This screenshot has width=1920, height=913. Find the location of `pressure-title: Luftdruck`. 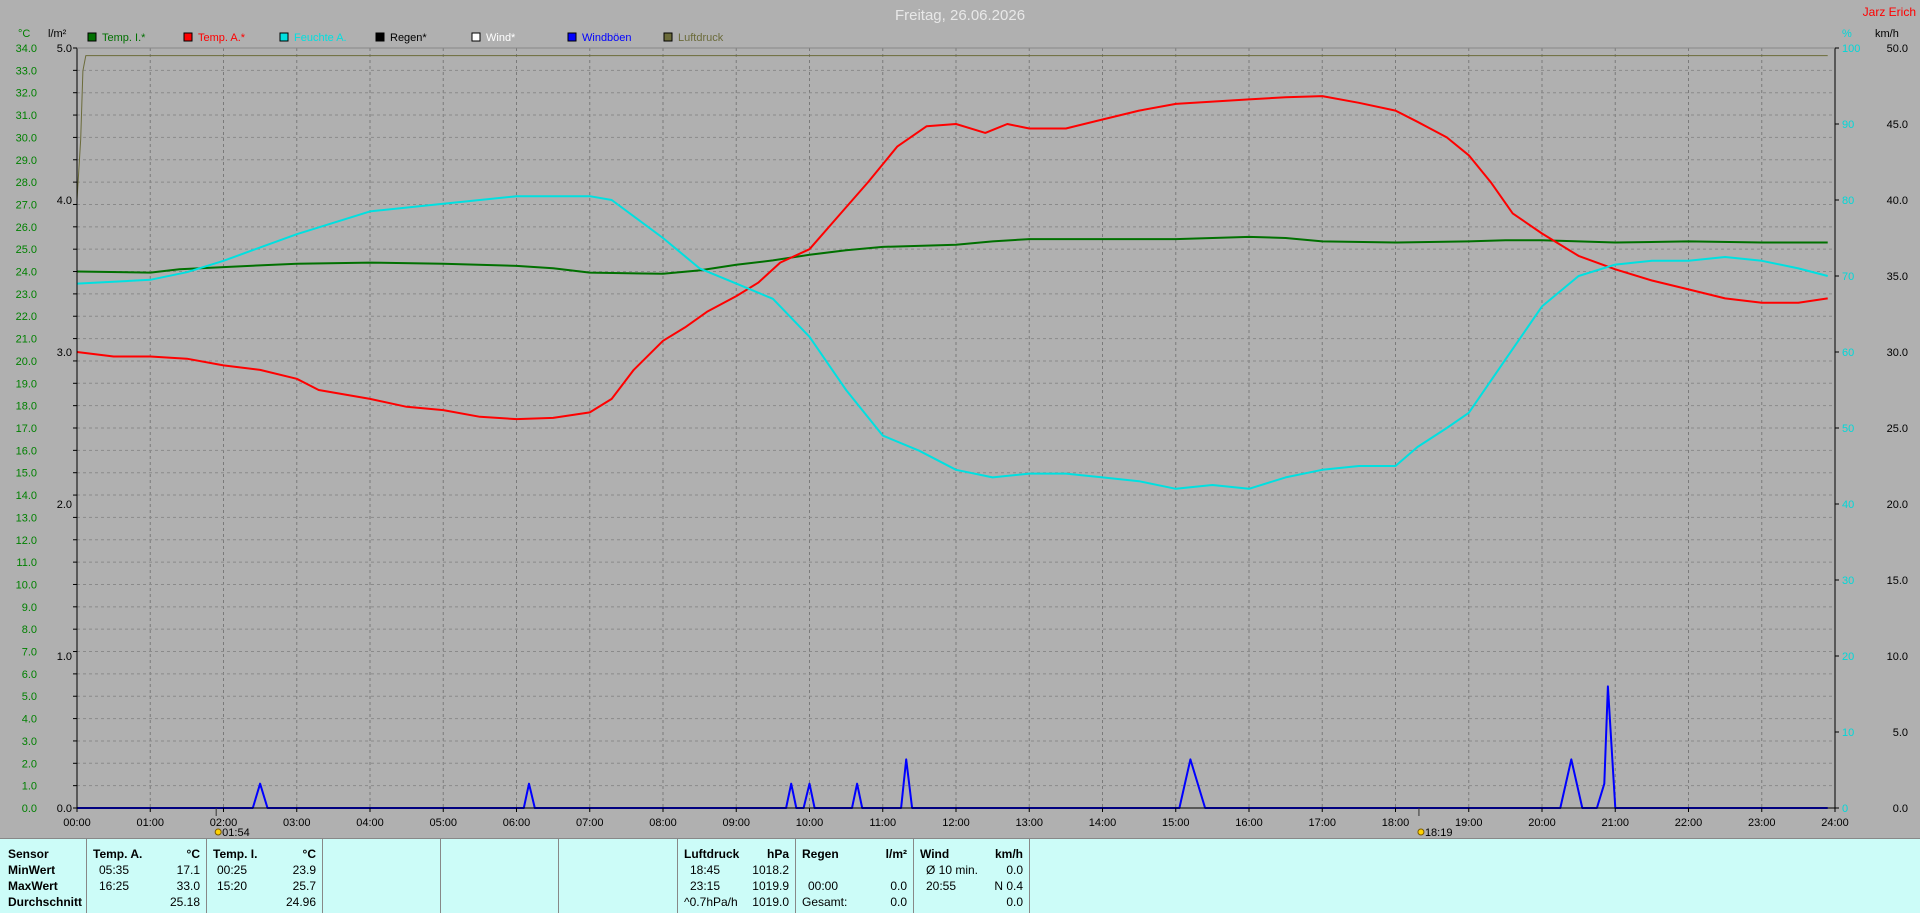

pressure-title: Luftdruck is located at coordinates (712, 854).